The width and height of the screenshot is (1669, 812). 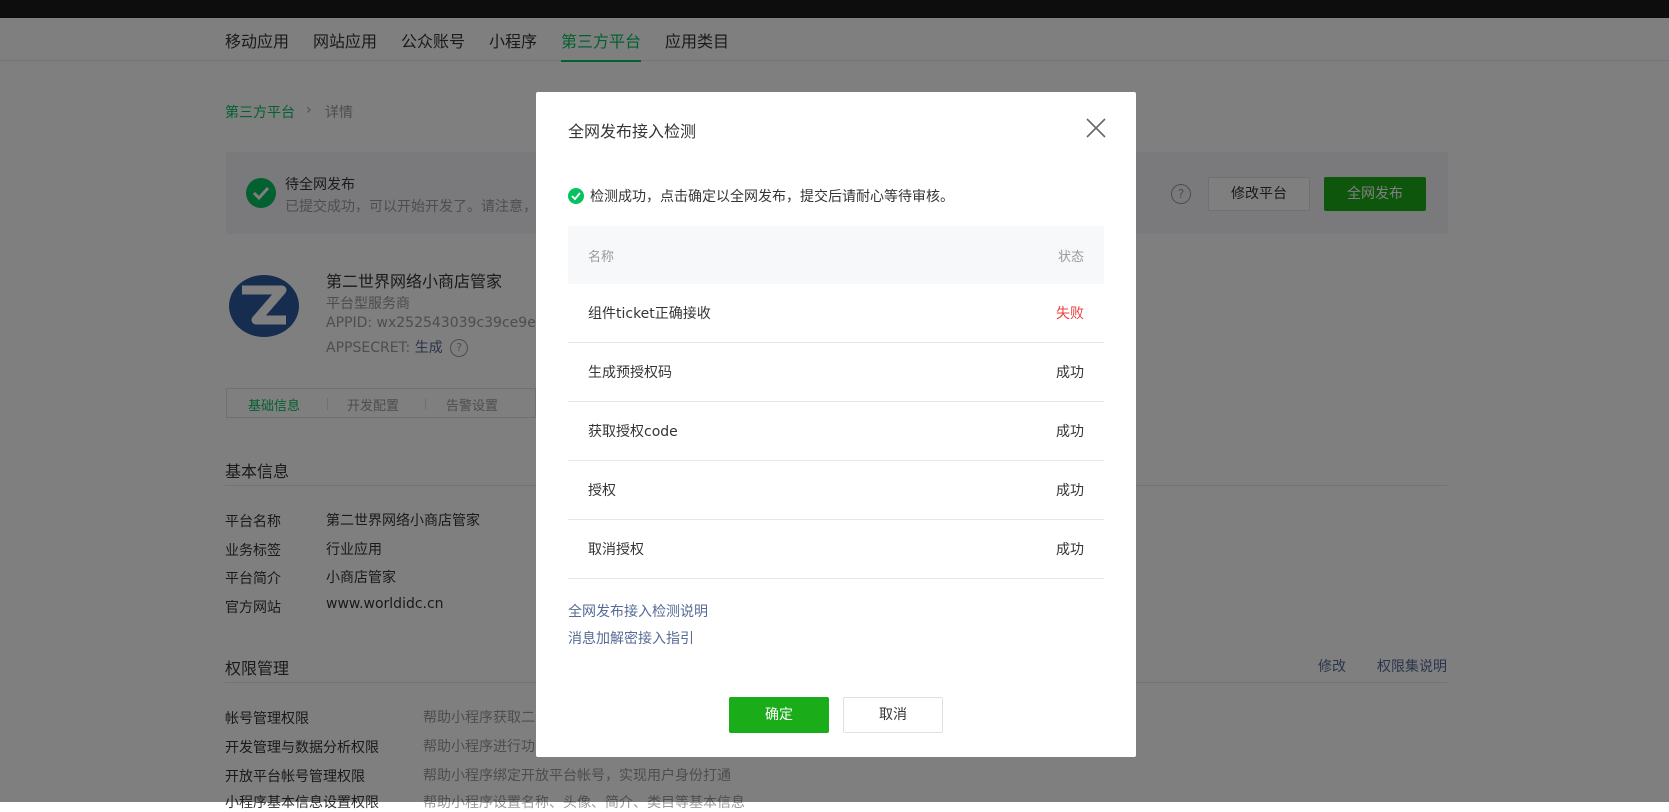 I want to click on dialog-title: 全网发布接入检测, so click(x=632, y=131).